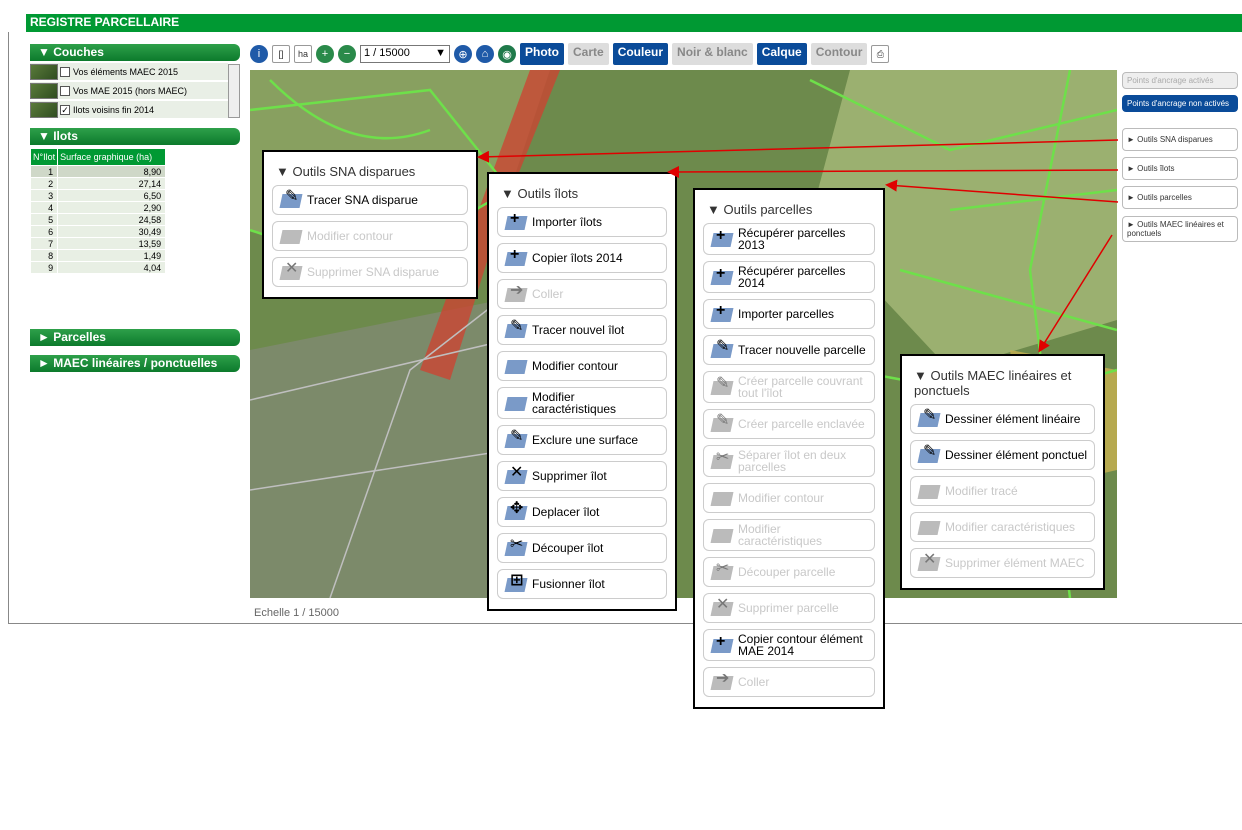 This screenshot has height=830, width=1242. Describe the element at coordinates (839, 54) in the screenshot. I see `contour-button: Contour` at that location.